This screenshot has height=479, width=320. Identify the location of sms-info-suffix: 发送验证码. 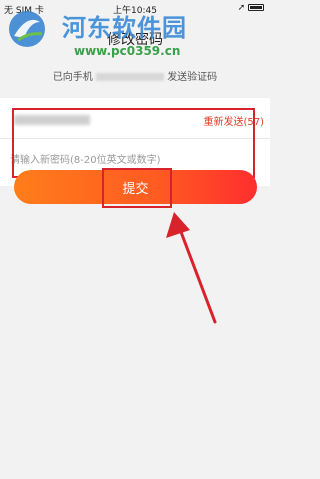
(192, 77).